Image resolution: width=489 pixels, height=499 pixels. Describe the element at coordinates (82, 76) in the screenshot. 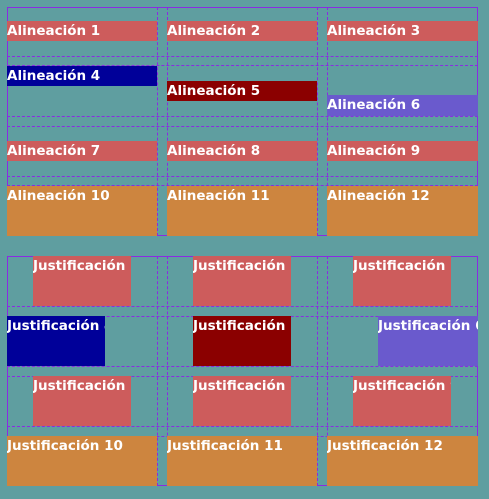

I see `alignment-item-4: Alineación 4` at that location.